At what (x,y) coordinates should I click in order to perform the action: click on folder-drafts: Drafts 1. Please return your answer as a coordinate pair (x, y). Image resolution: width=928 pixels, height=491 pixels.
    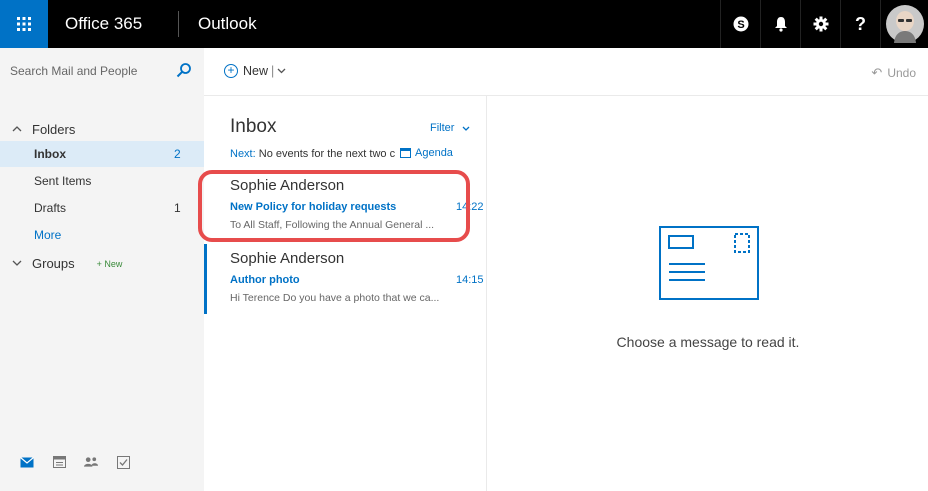
    Looking at the image, I should click on (102, 208).